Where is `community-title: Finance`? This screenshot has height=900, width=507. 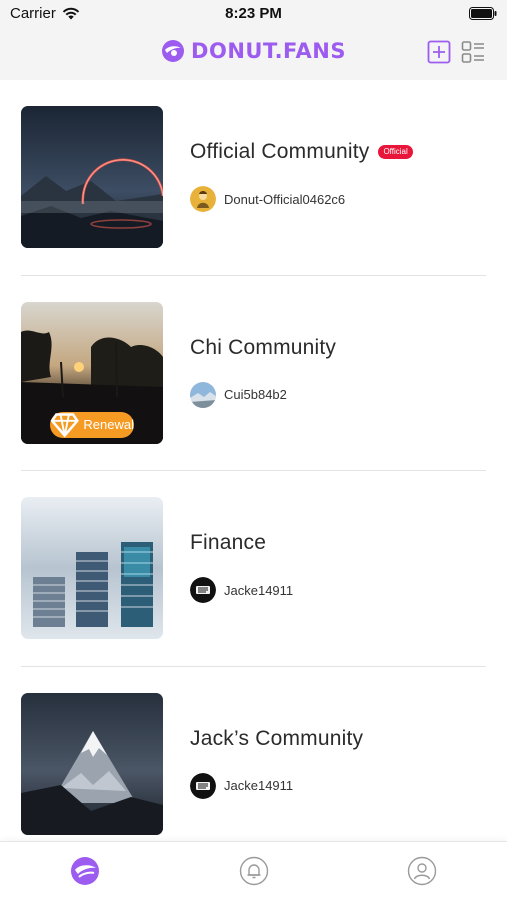 community-title: Finance is located at coordinates (228, 542).